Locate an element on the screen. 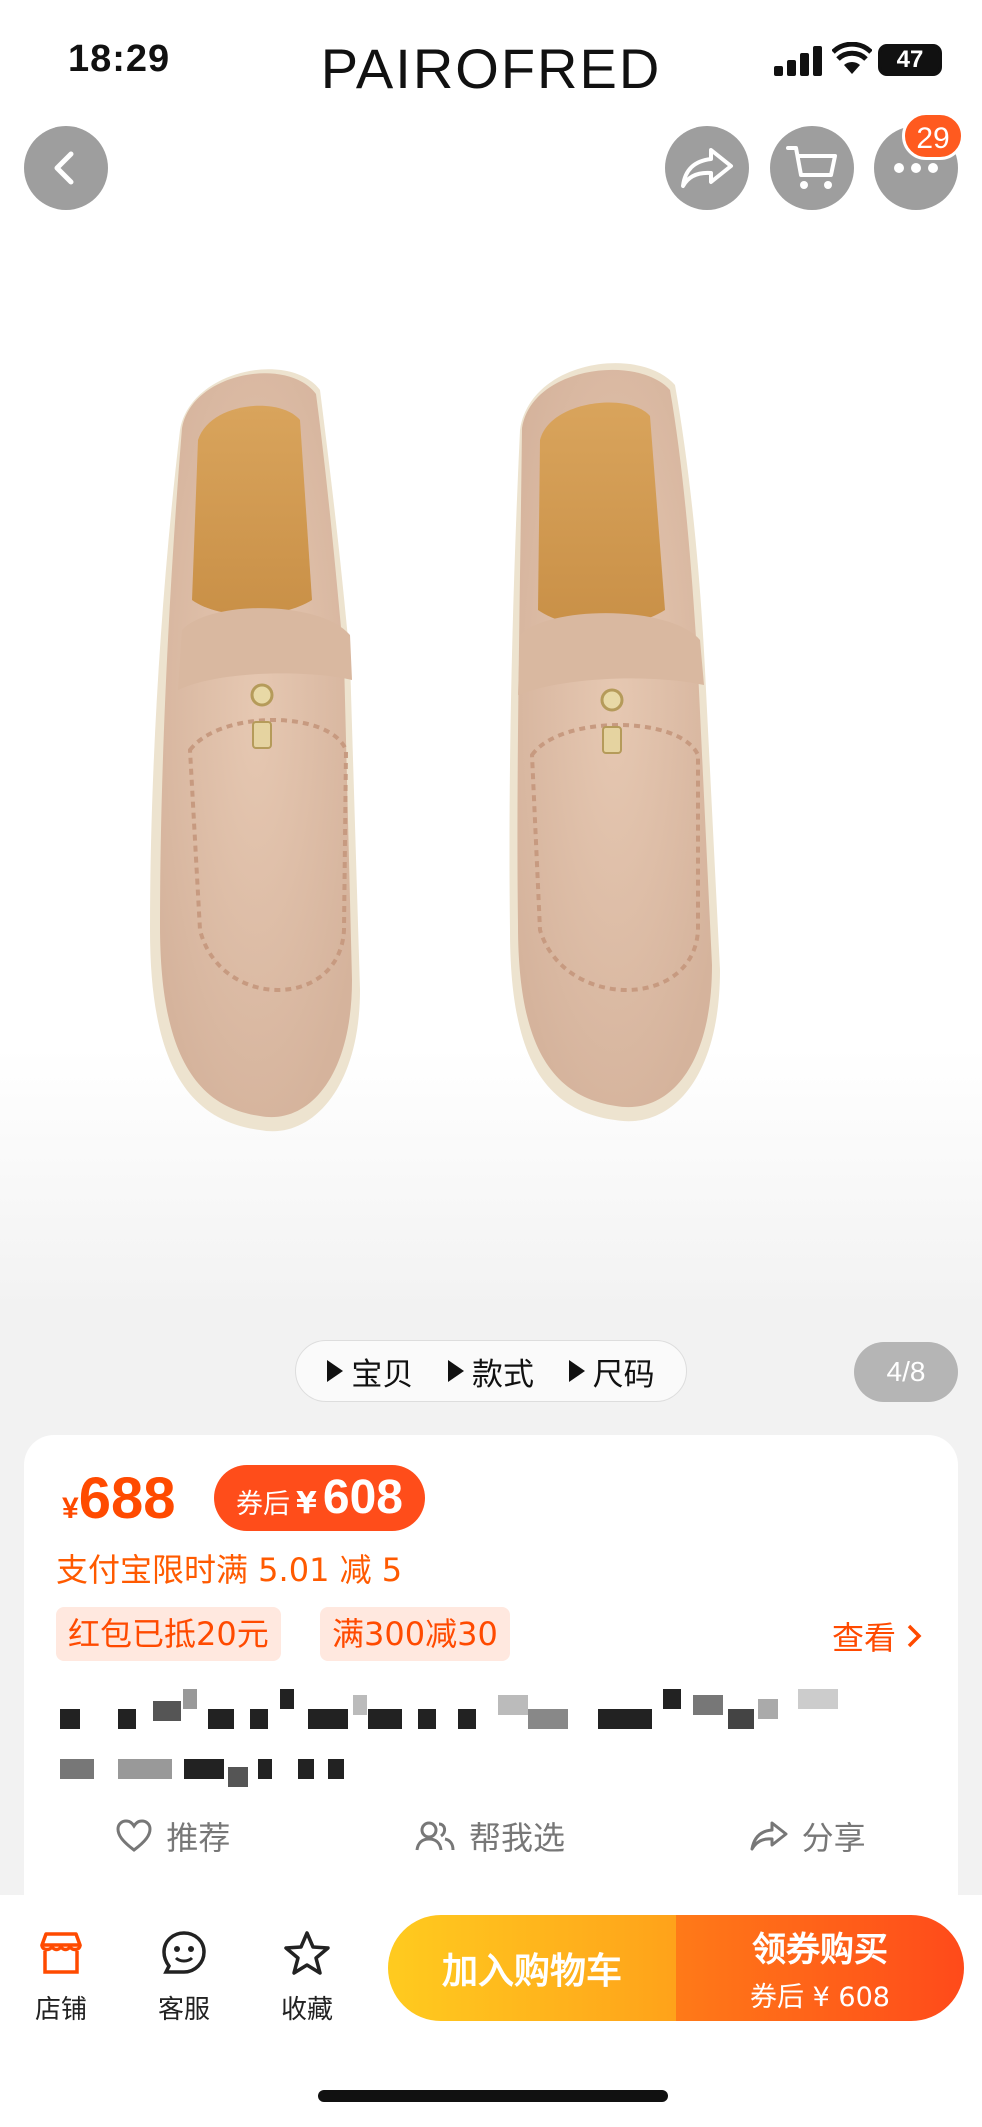 This screenshot has height=2127, width=982. tab-style: 款式 is located at coordinates (490, 1371).